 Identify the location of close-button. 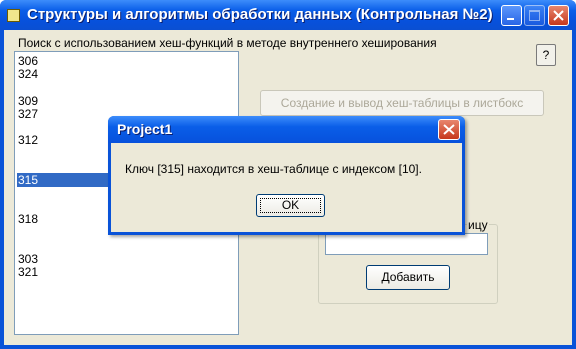
(558, 15).